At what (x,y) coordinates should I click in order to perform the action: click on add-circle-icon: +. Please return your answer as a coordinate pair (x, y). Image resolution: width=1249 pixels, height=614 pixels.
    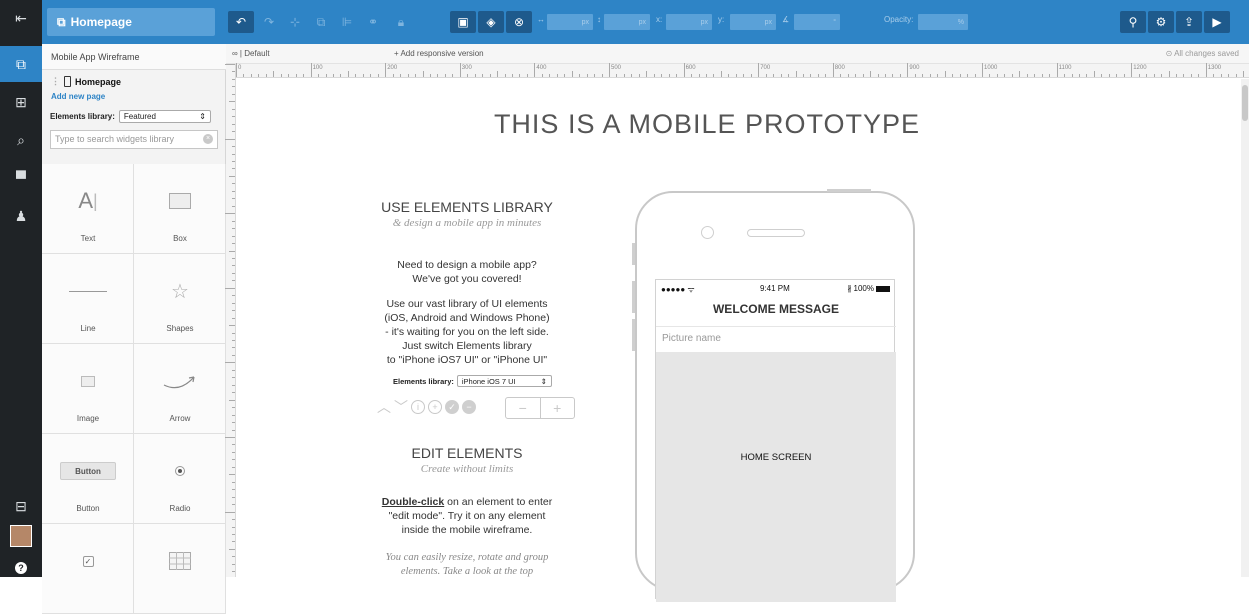
    Looking at the image, I should click on (435, 407).